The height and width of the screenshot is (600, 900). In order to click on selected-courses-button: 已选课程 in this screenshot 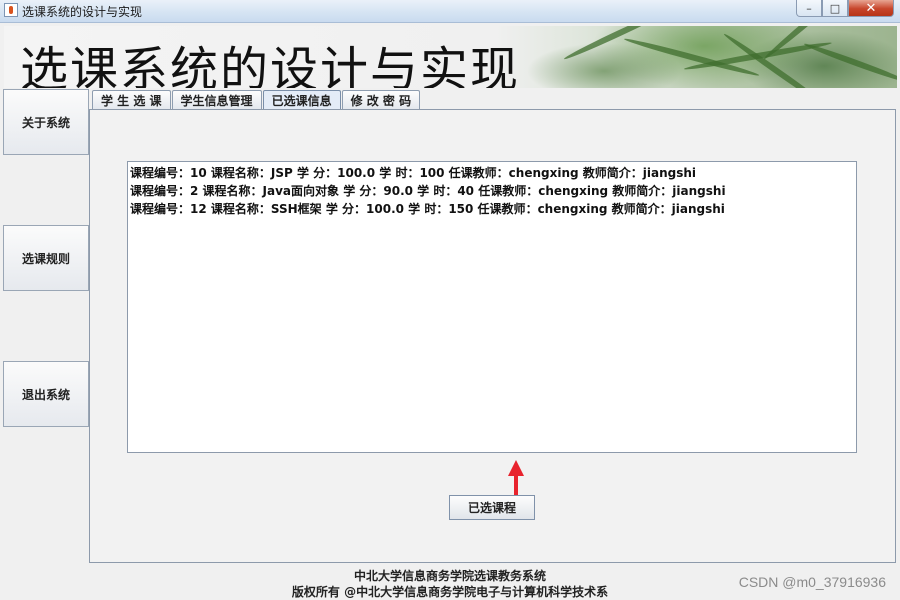, I will do `click(492, 507)`.